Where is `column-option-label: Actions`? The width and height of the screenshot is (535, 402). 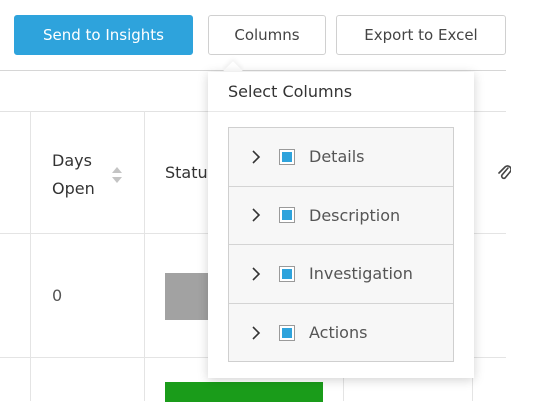 column-option-label: Actions is located at coordinates (338, 333).